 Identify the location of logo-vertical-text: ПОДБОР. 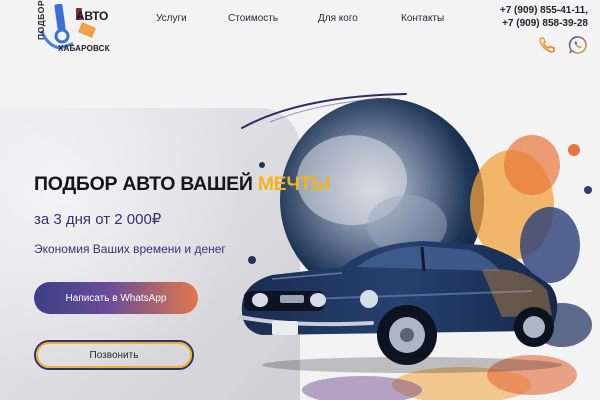
(41, 20).